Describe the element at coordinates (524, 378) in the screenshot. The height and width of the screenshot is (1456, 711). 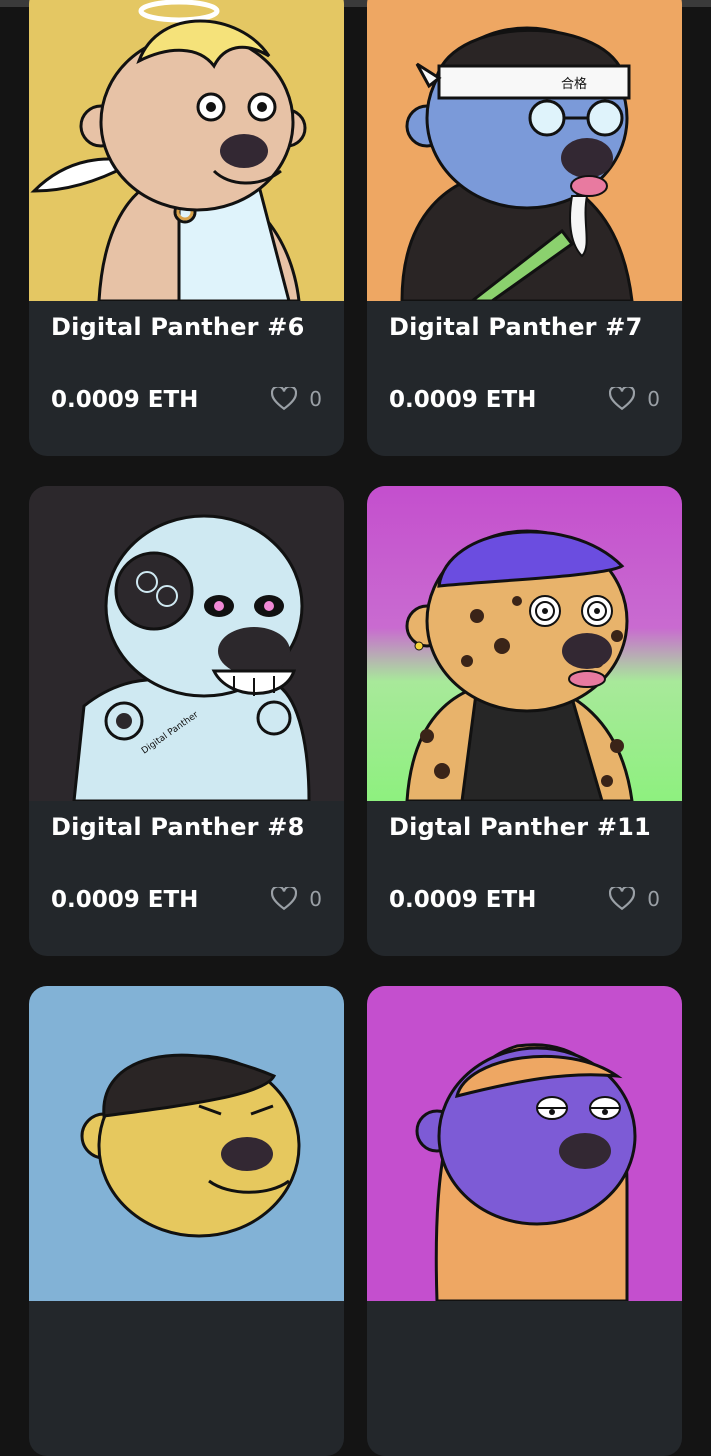
I see `card-info: Digital Panther #7 0.0009 ETH 0` at that location.